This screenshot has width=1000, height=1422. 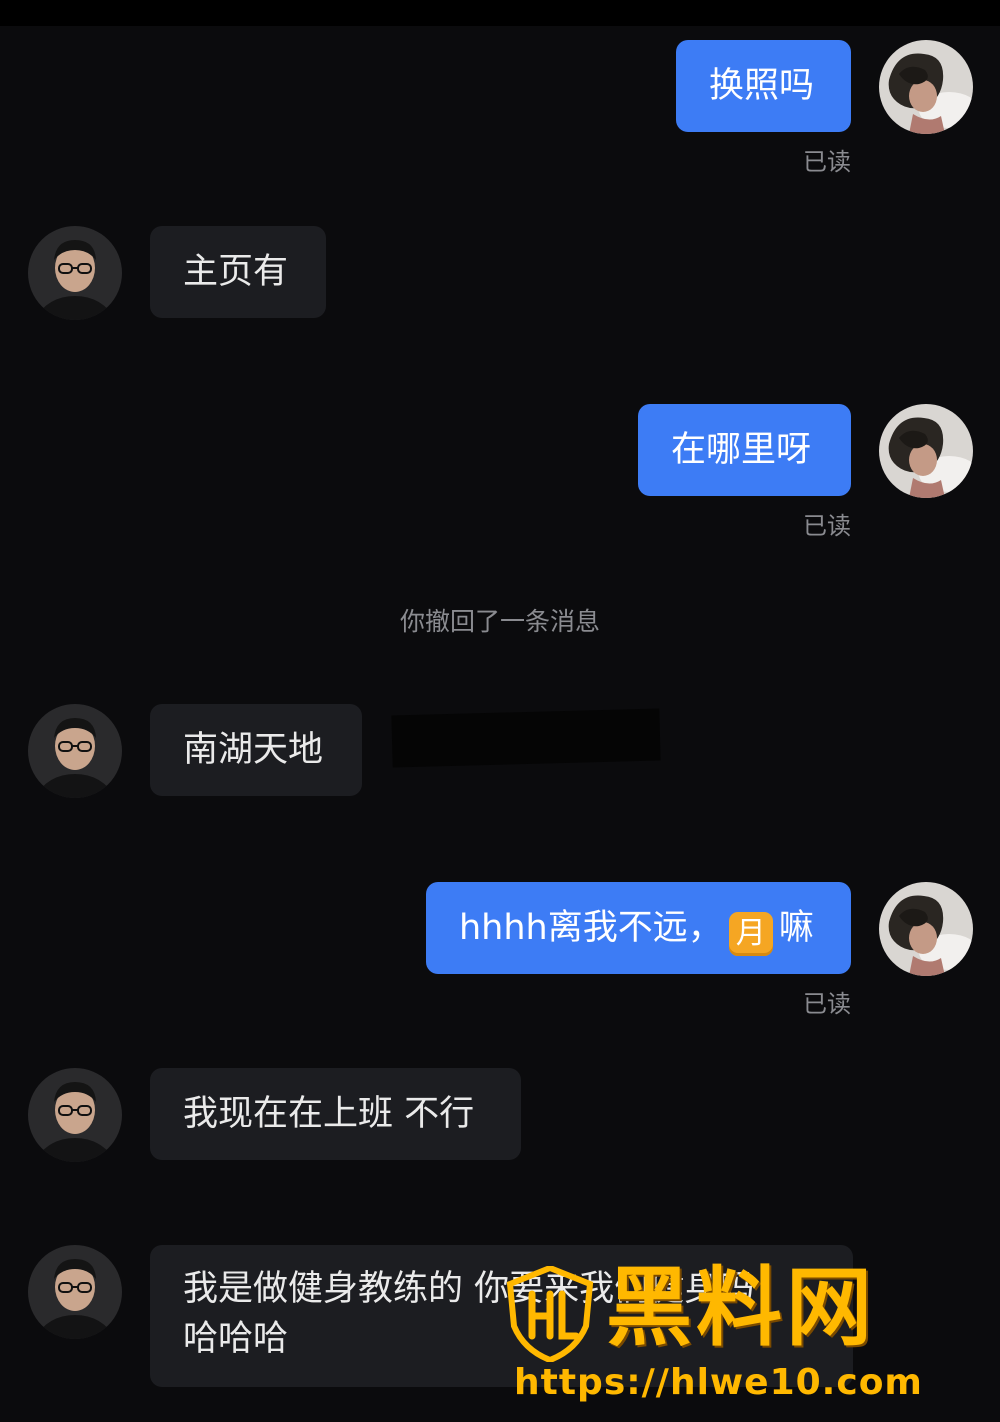 What do you see at coordinates (591, 928) in the screenshot?
I see `message-text: hhhh离我不远，` at bounding box center [591, 928].